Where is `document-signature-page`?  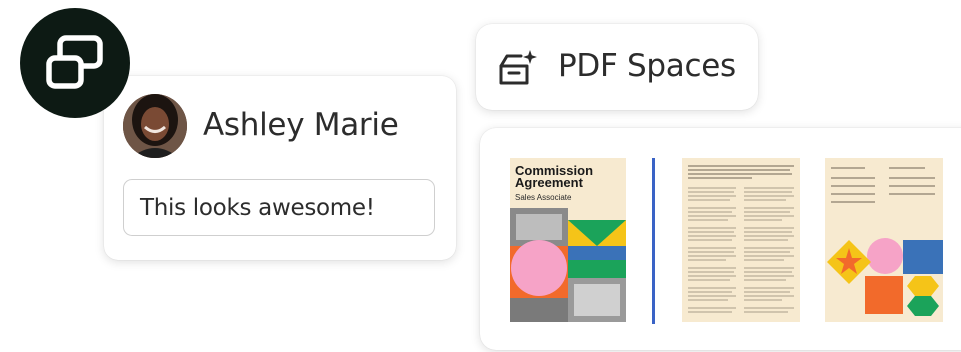
document-signature-page is located at coordinates (885, 241).